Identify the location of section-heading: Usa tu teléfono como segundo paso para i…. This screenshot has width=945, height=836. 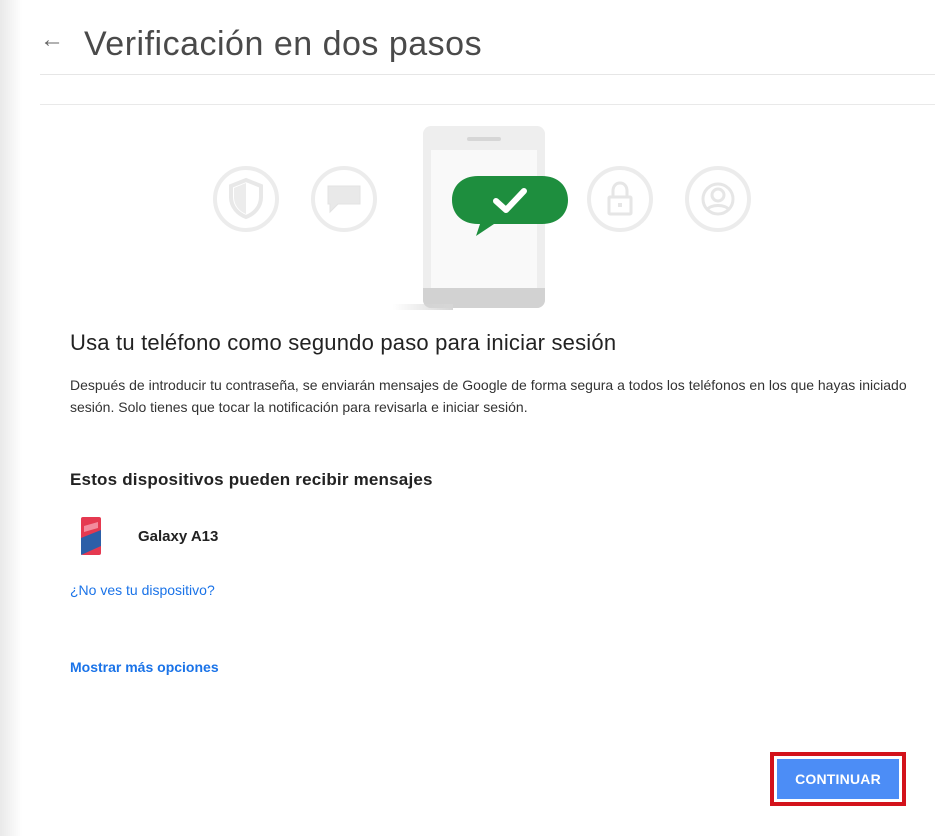
(343, 342).